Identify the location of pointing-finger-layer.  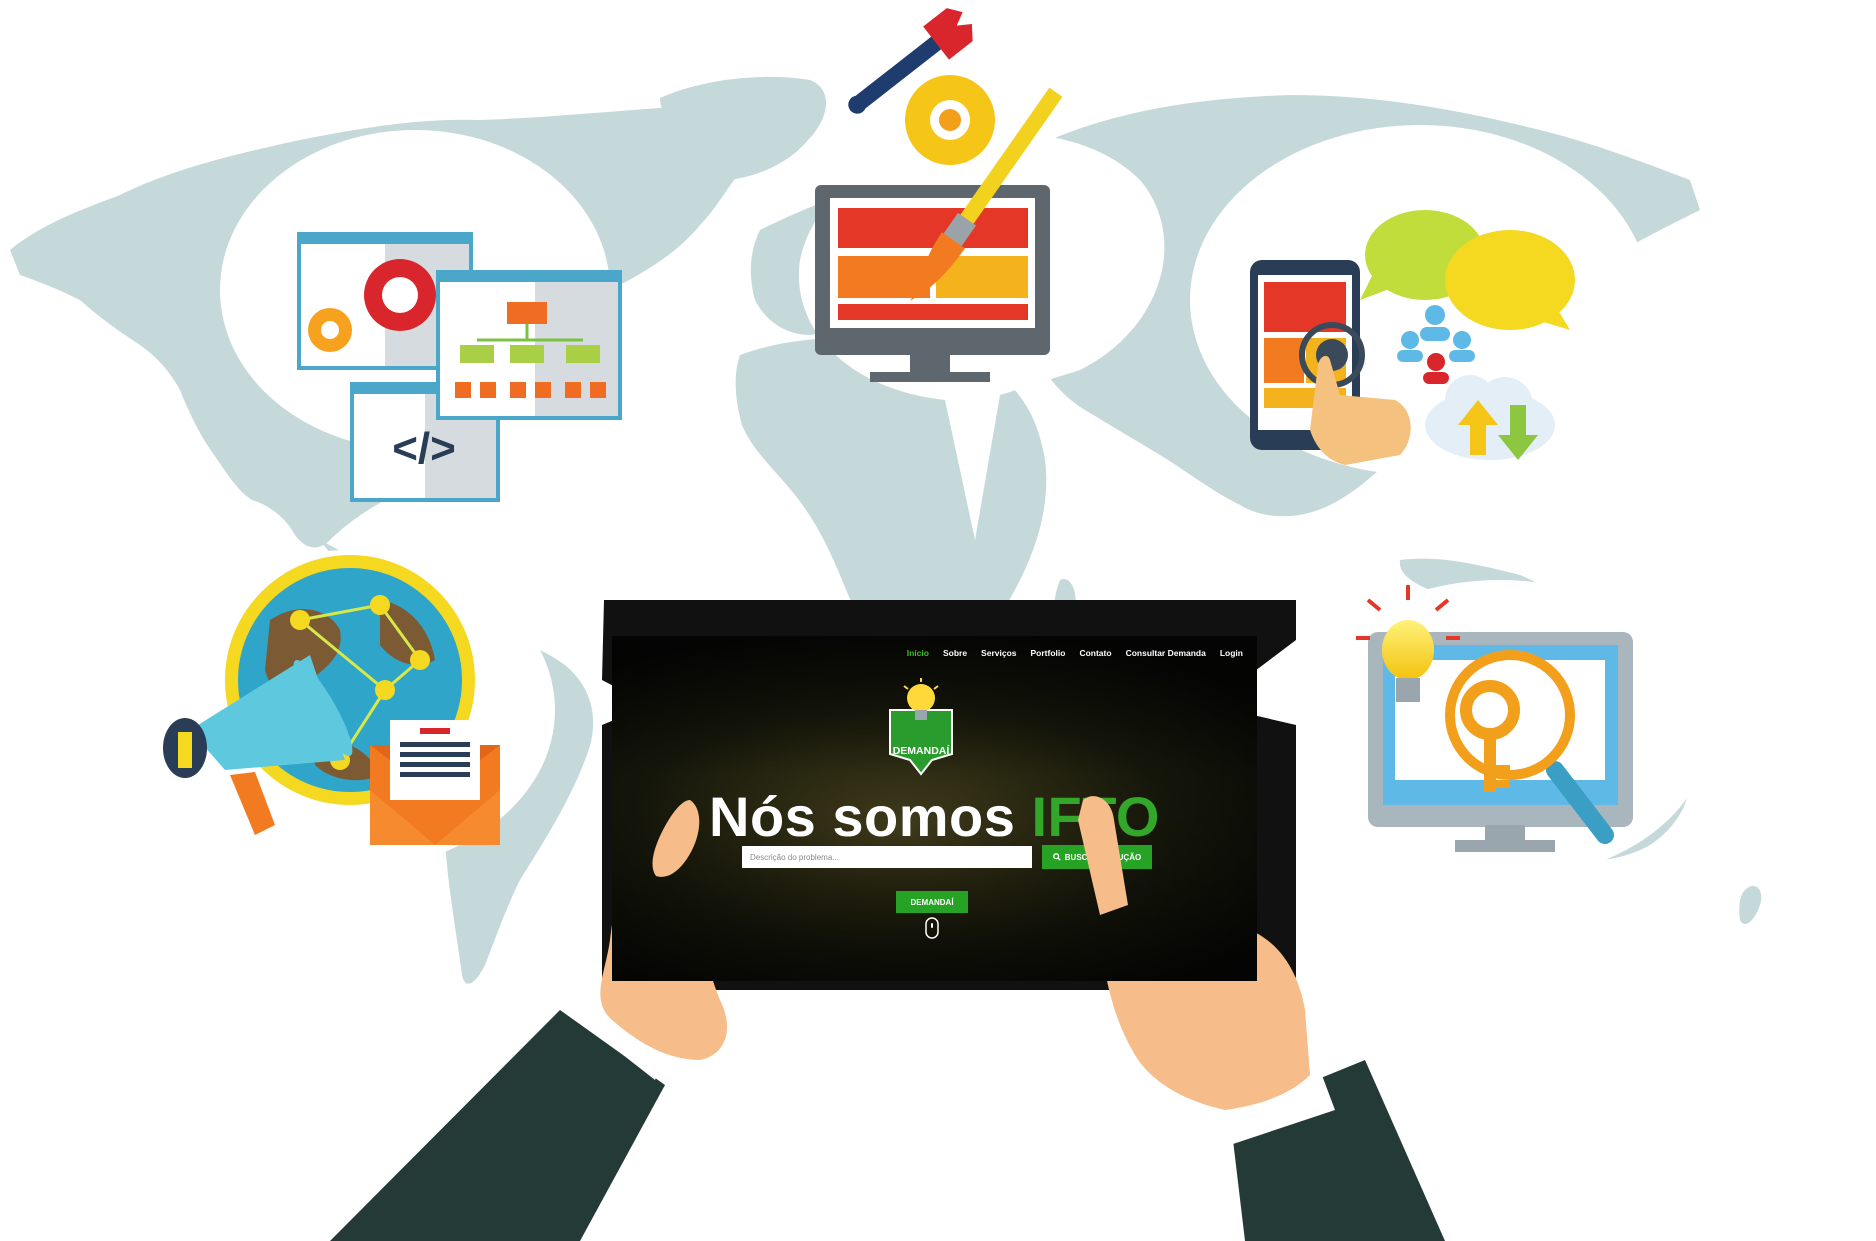
(890, 855).